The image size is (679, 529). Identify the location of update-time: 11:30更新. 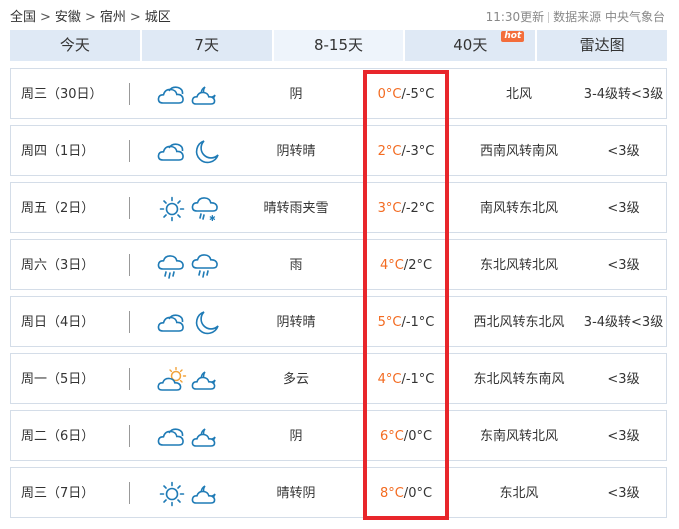
(515, 17).